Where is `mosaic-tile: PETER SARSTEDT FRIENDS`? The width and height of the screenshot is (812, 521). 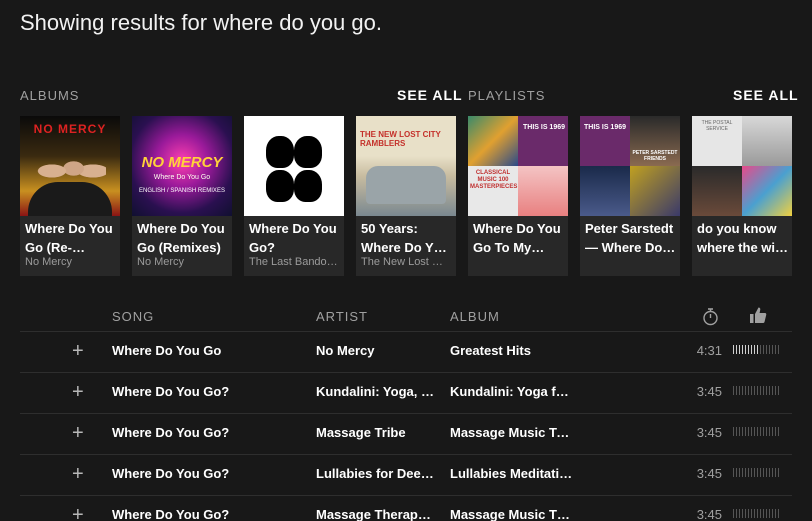 mosaic-tile: PETER SARSTEDT FRIENDS is located at coordinates (655, 141).